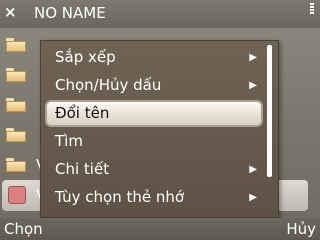 The width and height of the screenshot is (320, 240). Describe the element at coordinates (70, 13) in the screenshot. I see `page-title: NO NAME` at that location.